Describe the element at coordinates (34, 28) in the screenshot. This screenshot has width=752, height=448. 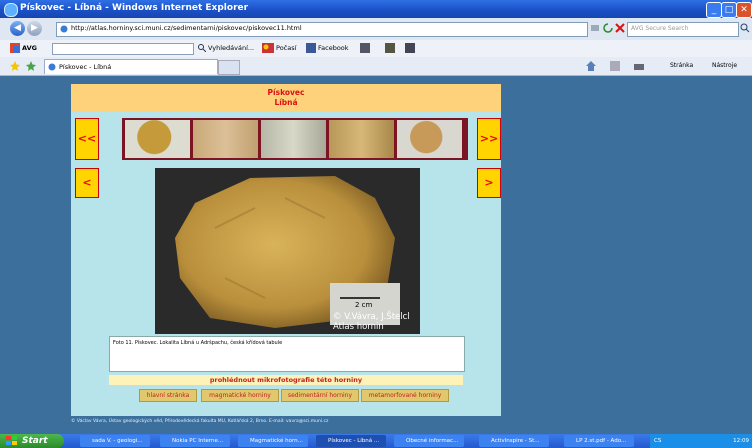
I see `forward-icon: ▶` at that location.